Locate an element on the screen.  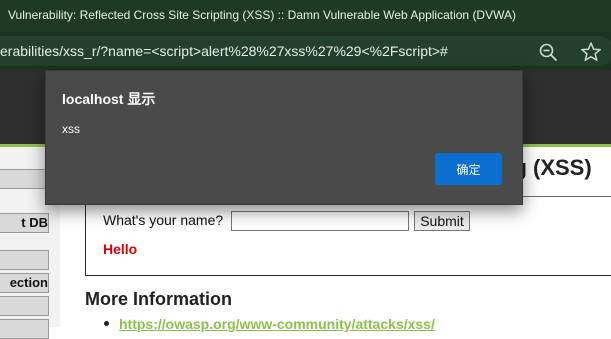
menu-item-injection: ection is located at coordinates (24, 283).